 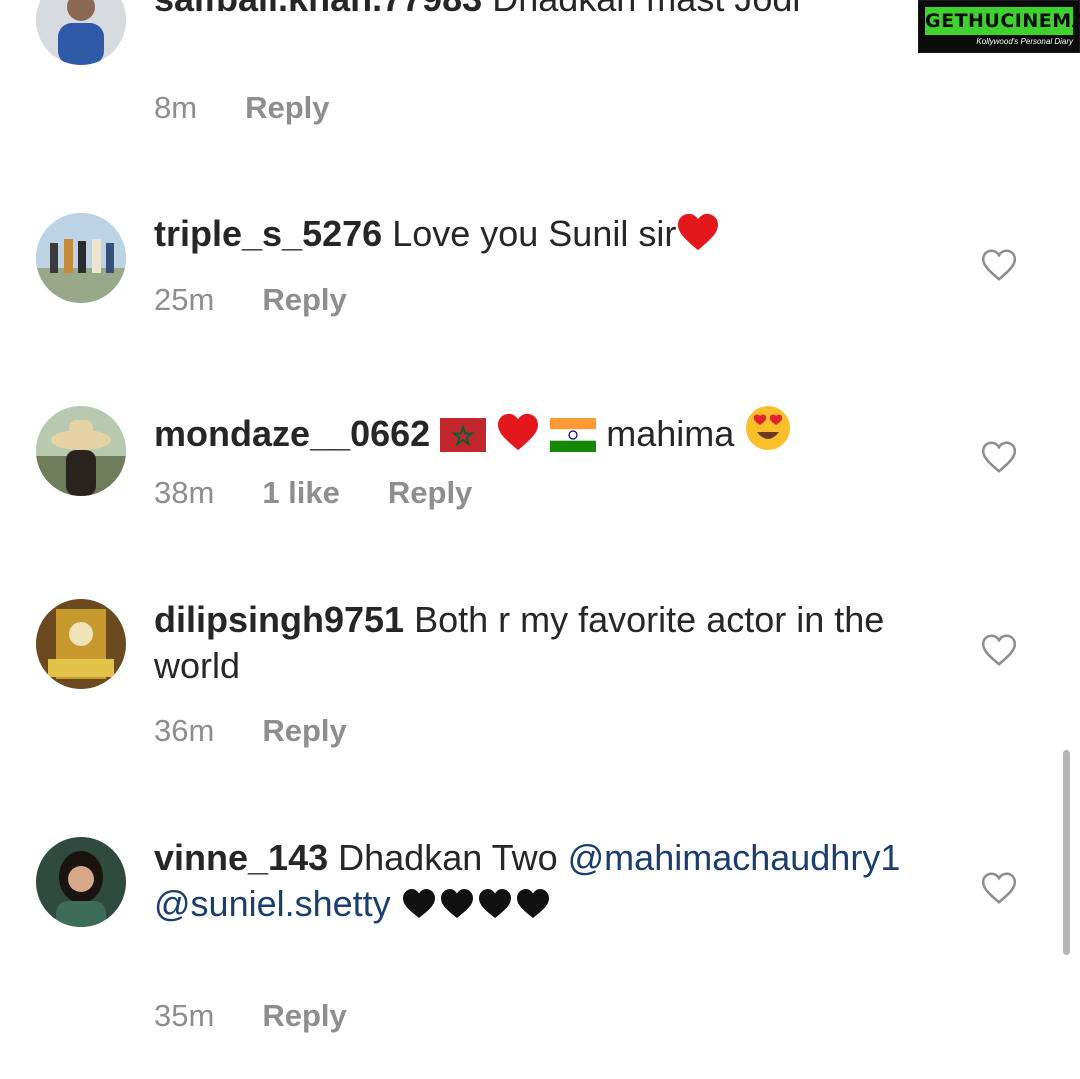 I want to click on comment-text: mondaze__0662 mahima, so click(x=549, y=433).